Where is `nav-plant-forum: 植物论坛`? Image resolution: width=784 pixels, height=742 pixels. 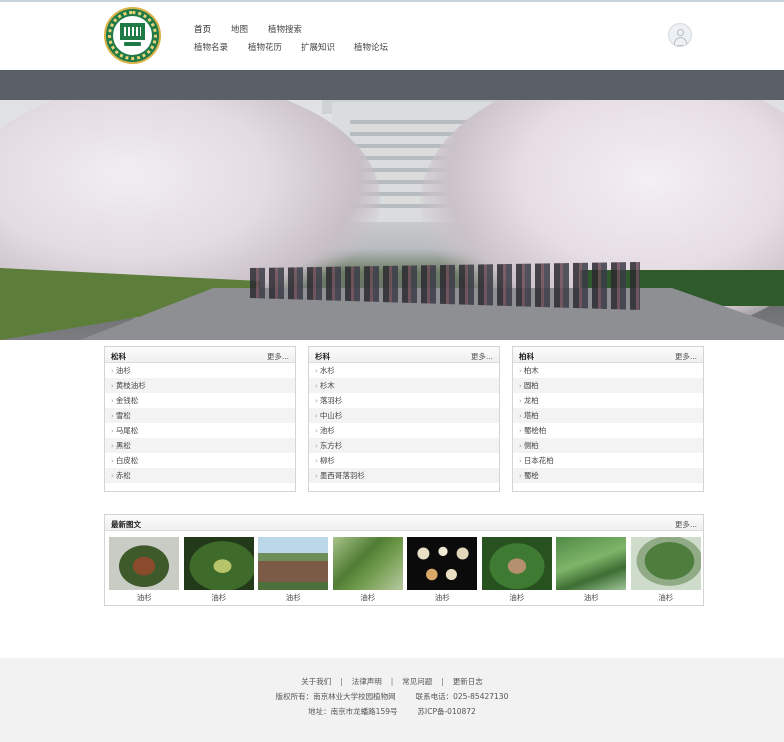
nav-plant-forum: 植物论坛 is located at coordinates (371, 47).